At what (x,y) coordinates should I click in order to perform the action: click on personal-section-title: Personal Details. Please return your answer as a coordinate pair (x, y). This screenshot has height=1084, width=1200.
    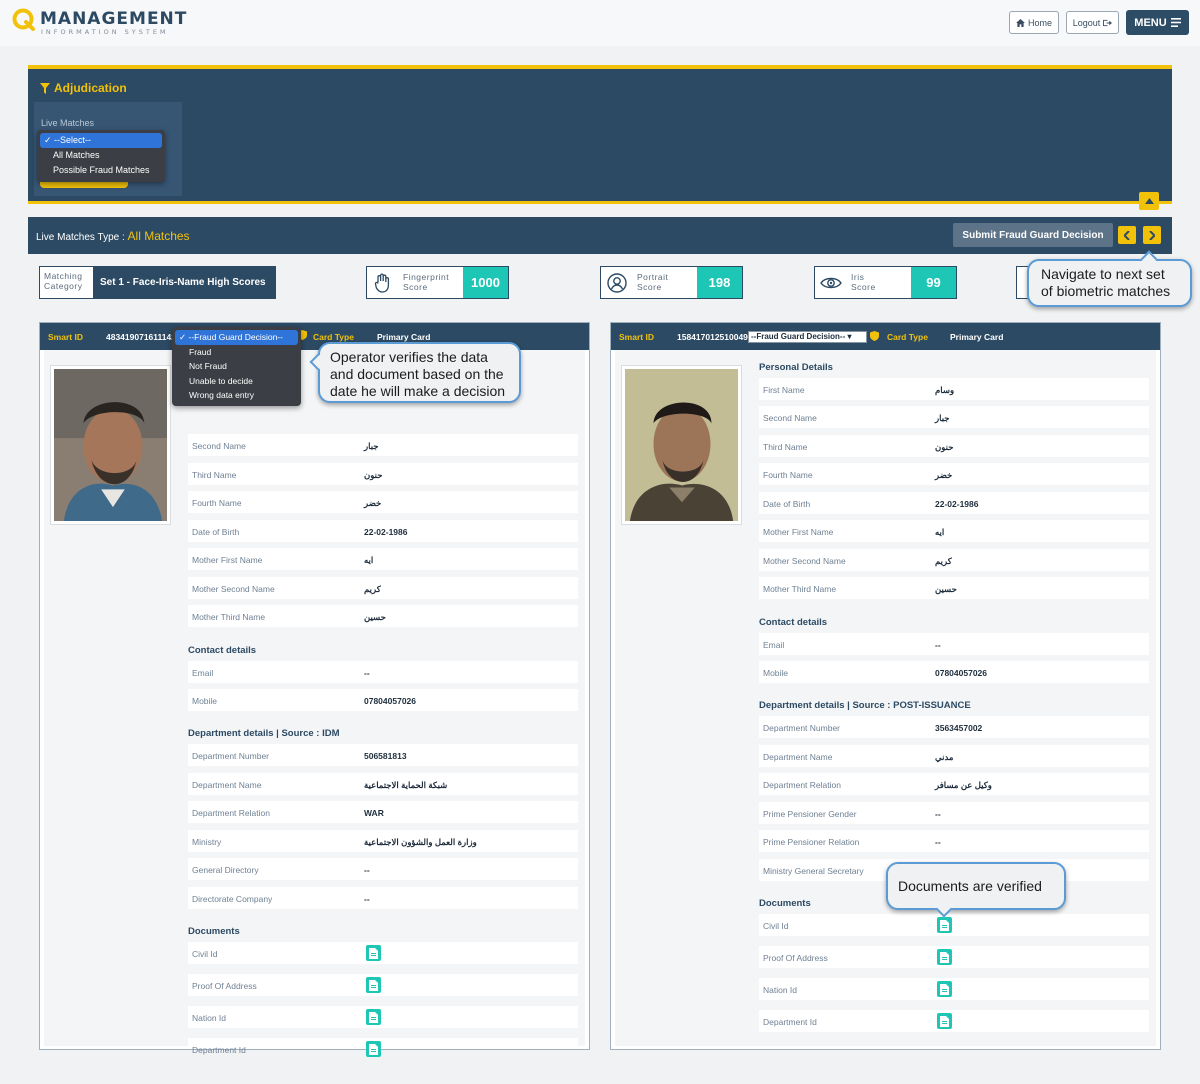
    Looking at the image, I should click on (796, 367).